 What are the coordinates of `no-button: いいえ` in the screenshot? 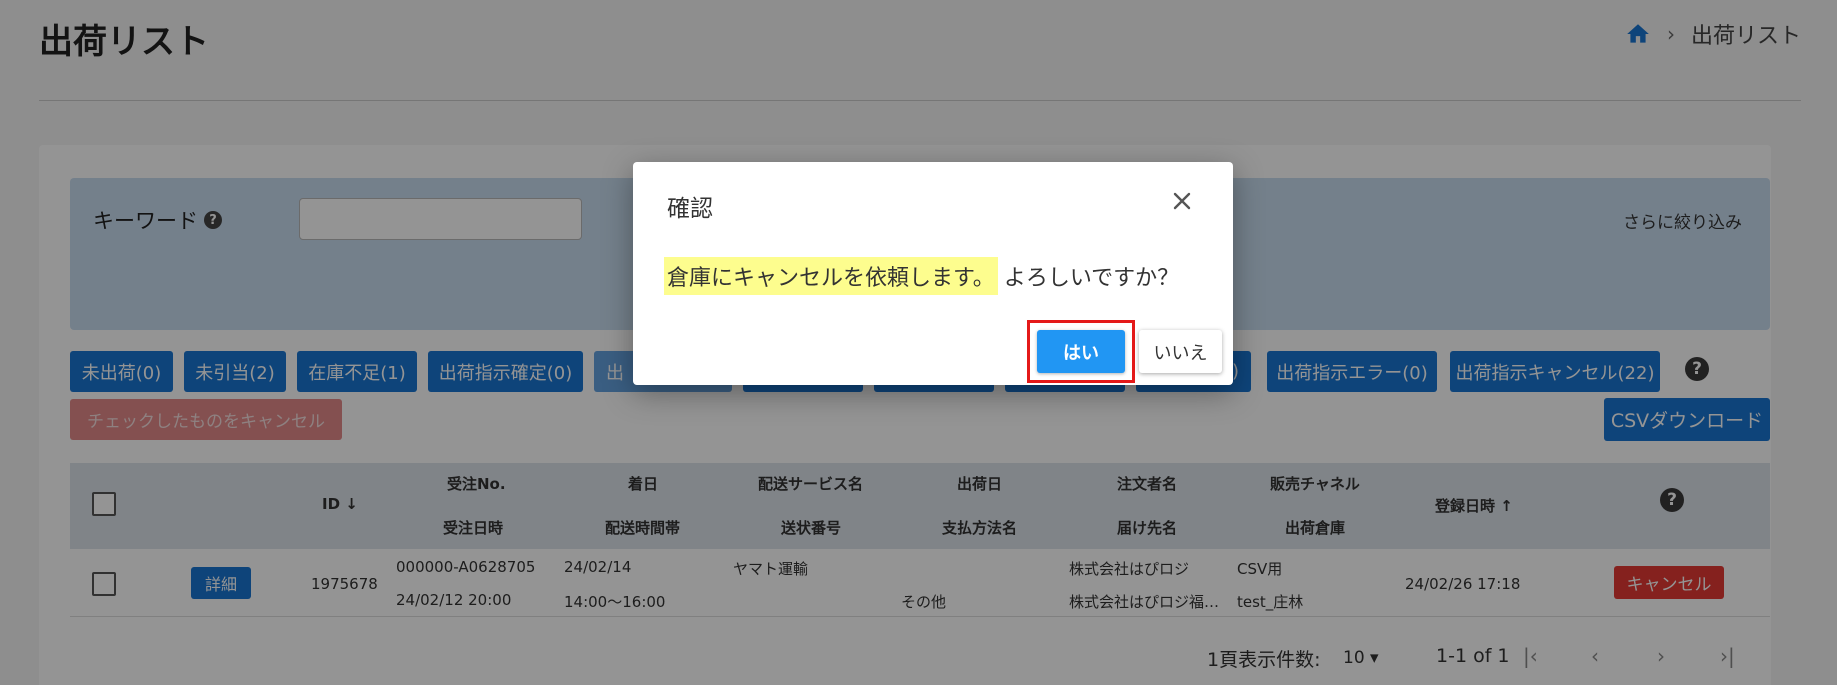 It's located at (1180, 351).